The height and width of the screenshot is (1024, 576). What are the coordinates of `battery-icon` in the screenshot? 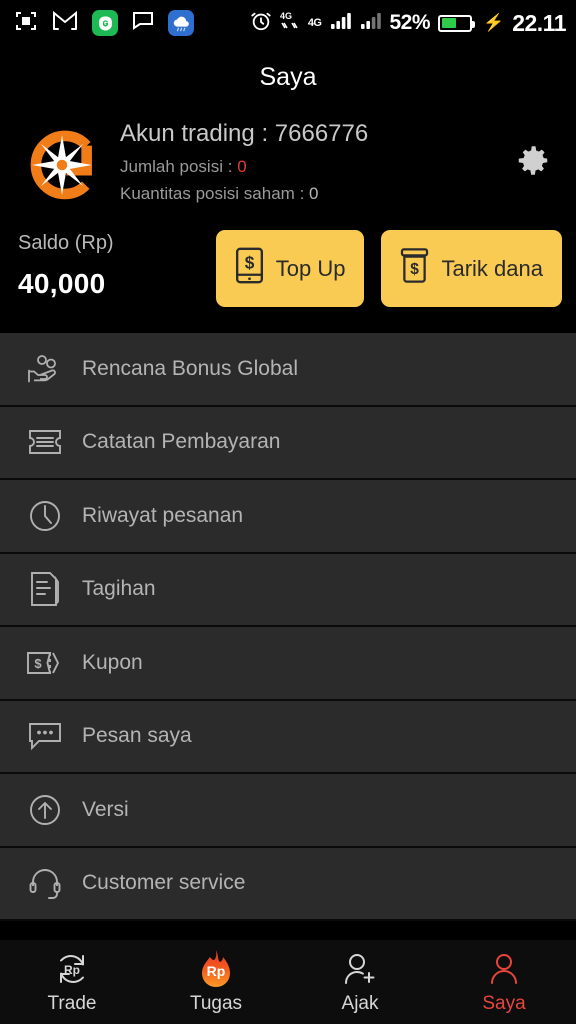 It's located at (457, 23).